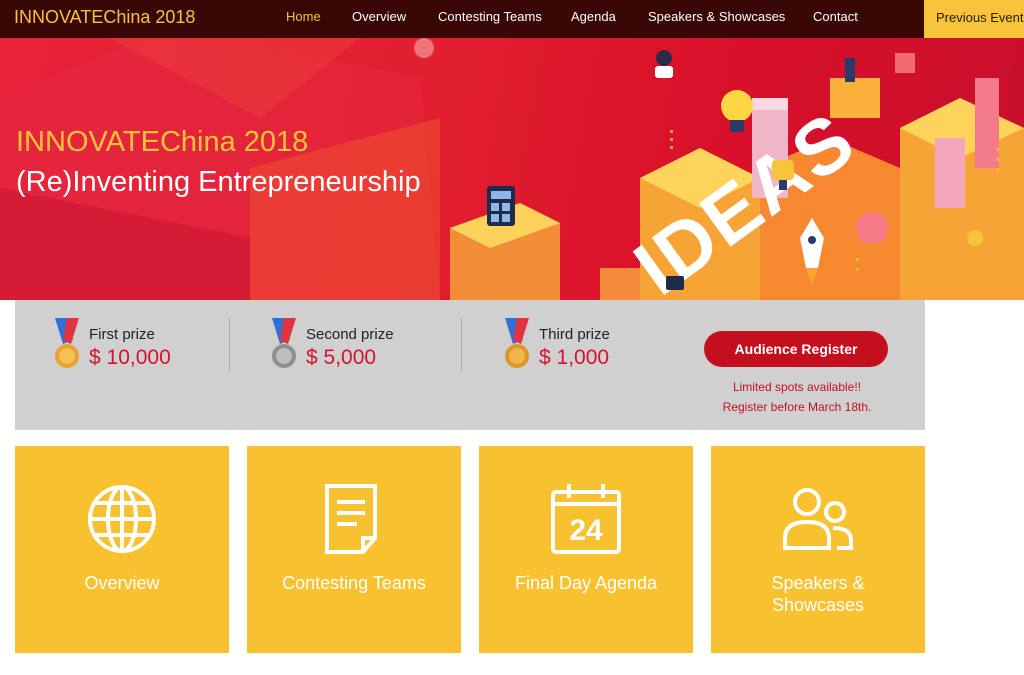 The height and width of the screenshot is (675, 1024). I want to click on tile-speakers-showcases: Speakers & Showcases, so click(818, 549).